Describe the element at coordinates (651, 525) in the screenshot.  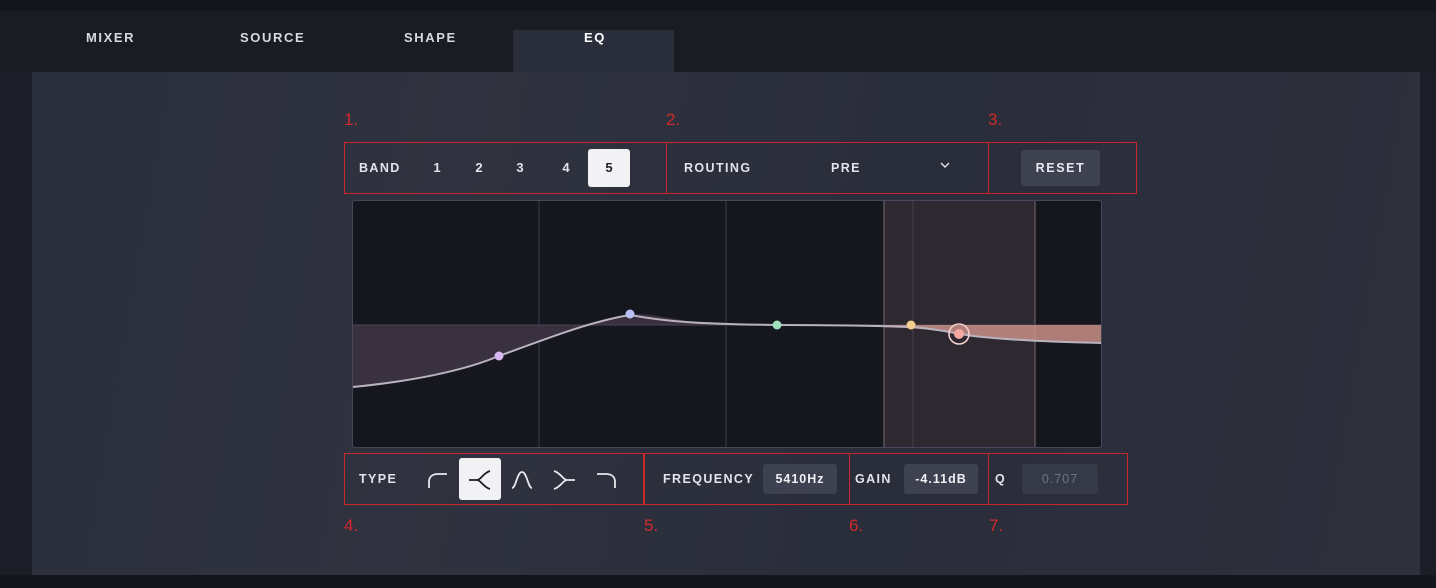
I see `annotation-5: 5.` at that location.